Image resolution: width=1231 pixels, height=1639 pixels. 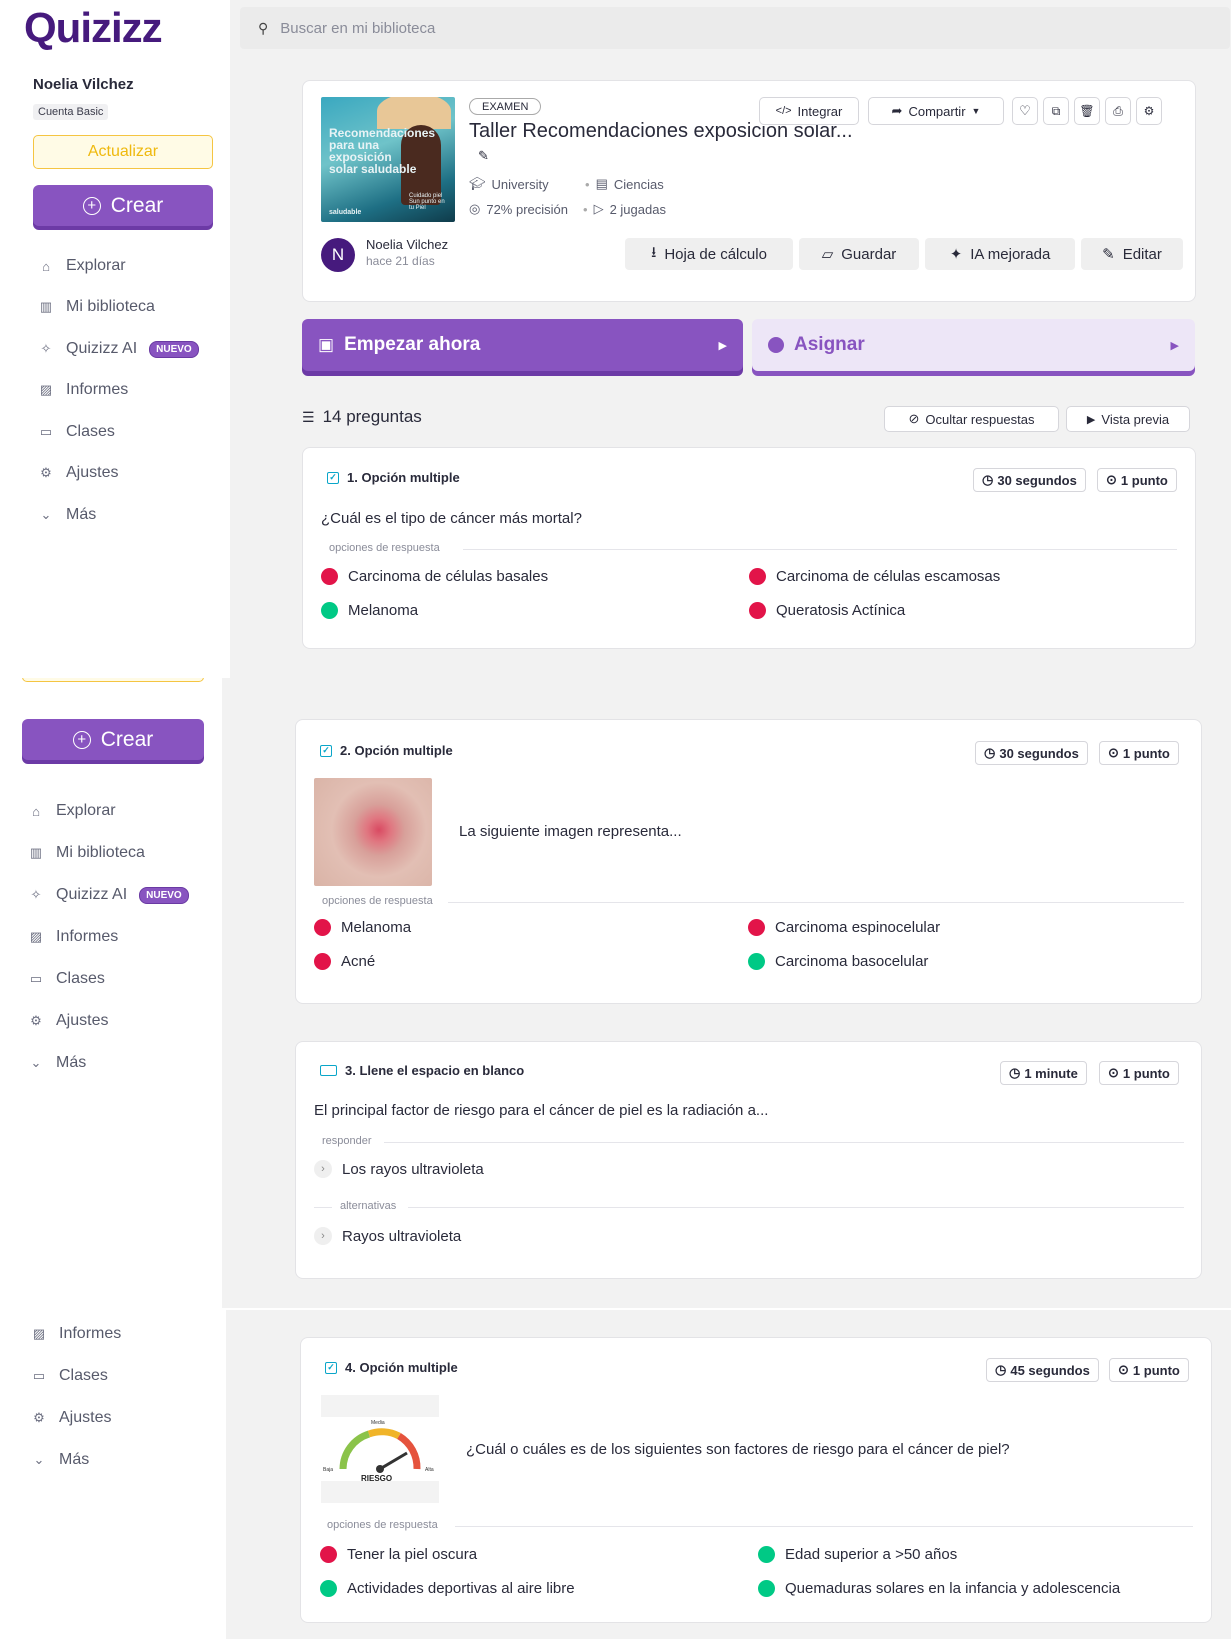 I want to click on chevron-down-icon: ⌄, so click(x=39, y=1459).